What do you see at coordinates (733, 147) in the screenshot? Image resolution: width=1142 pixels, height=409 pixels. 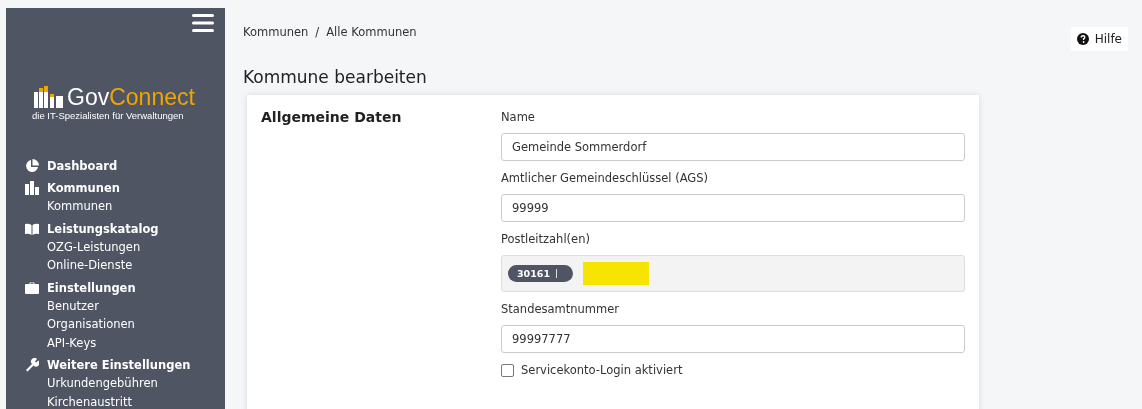 I see `input-field: Gemeinde Sommerdorf` at bounding box center [733, 147].